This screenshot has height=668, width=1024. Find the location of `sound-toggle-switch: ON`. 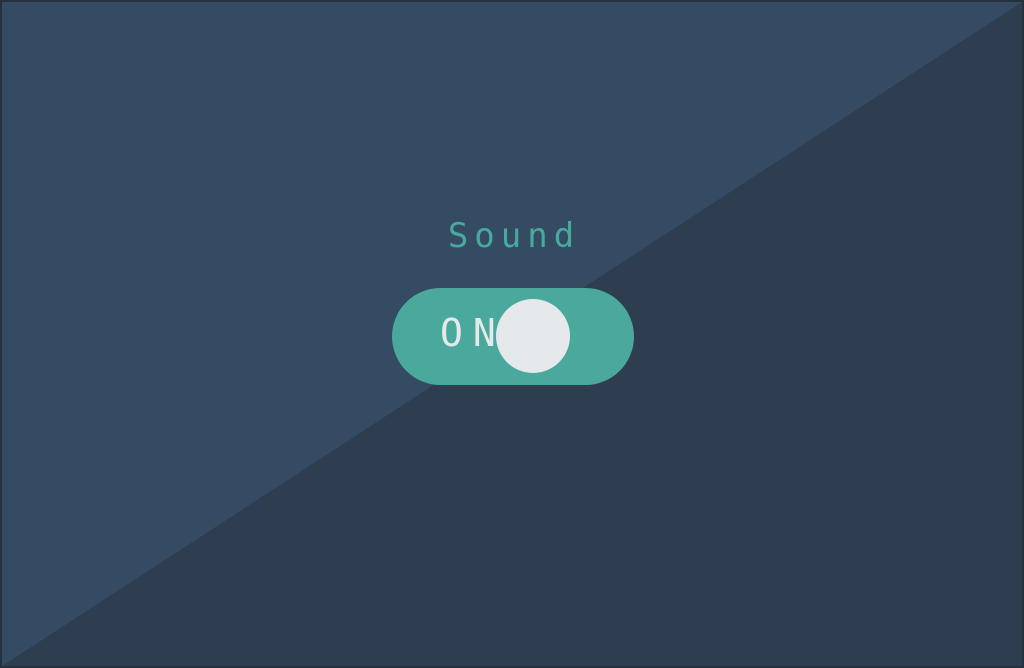

sound-toggle-switch: ON is located at coordinates (513, 336).